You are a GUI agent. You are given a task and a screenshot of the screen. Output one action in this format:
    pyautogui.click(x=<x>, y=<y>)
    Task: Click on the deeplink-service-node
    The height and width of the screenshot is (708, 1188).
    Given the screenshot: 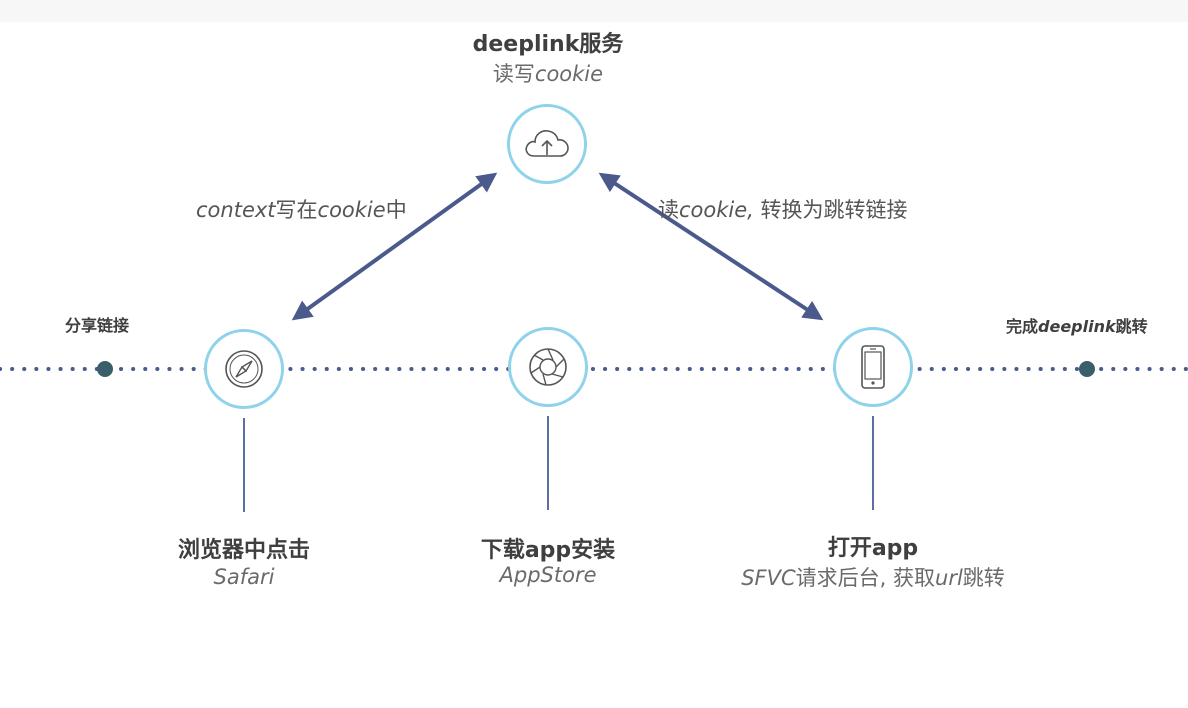 What is the action you would take?
    pyautogui.click(x=547, y=144)
    